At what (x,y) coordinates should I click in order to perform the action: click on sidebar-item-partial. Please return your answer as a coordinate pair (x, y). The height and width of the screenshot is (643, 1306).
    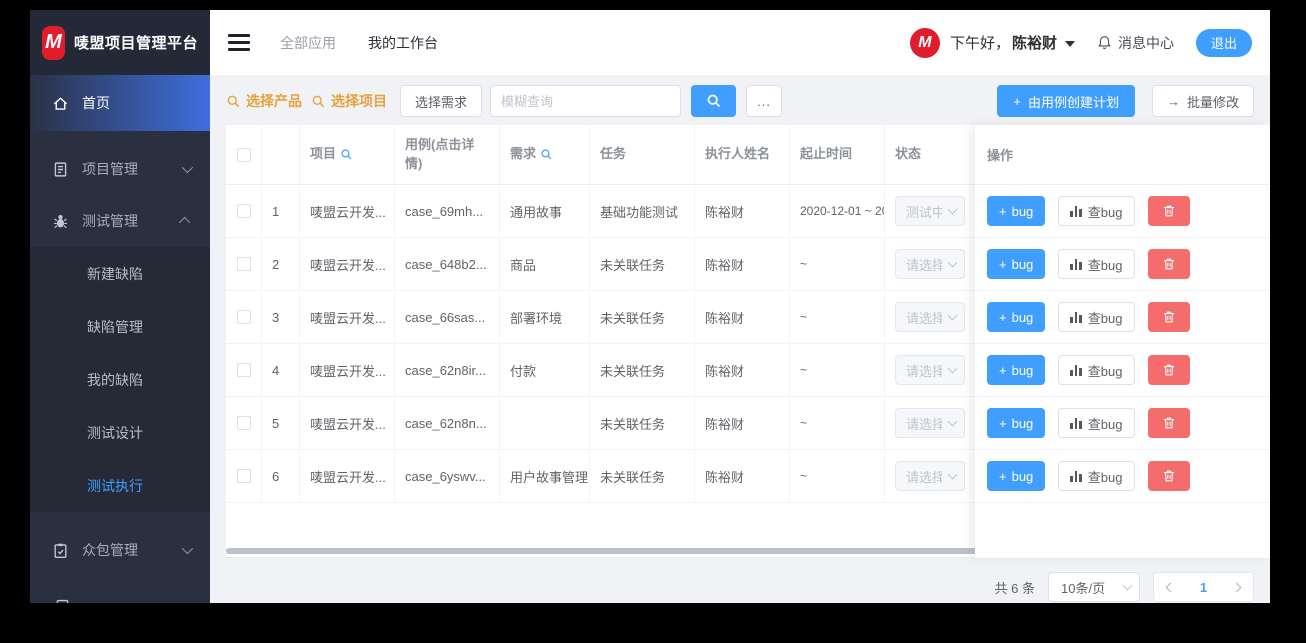
    Looking at the image, I should click on (120, 600).